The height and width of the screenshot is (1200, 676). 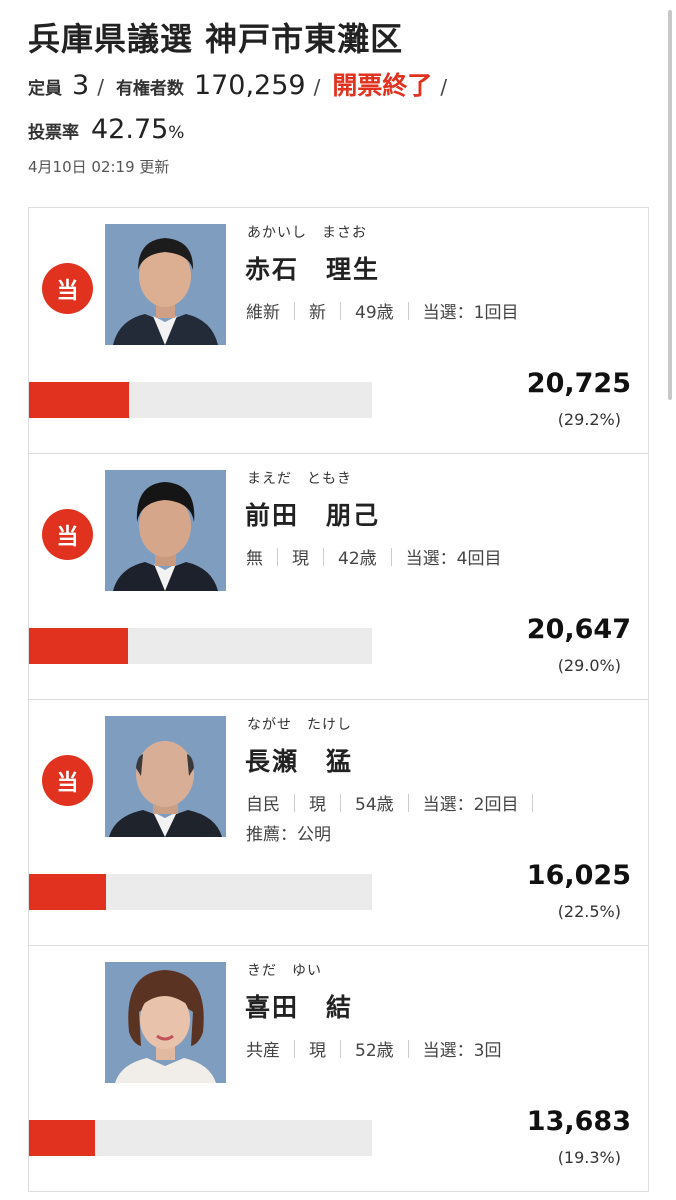 What do you see at coordinates (357, 559) in the screenshot?
I see `candidate-age: 42歳` at bounding box center [357, 559].